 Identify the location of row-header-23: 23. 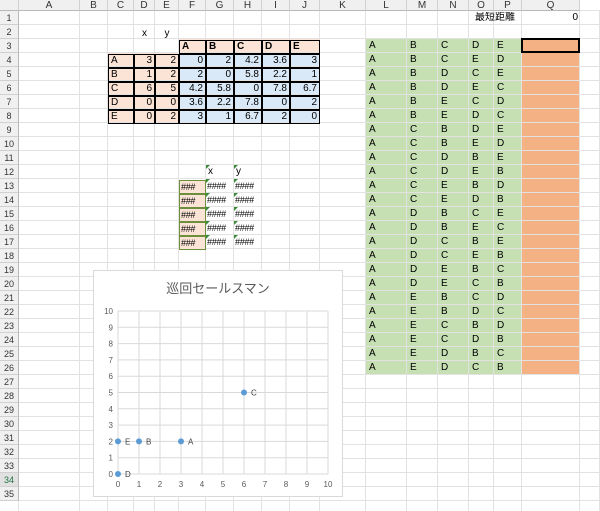
(9, 326).